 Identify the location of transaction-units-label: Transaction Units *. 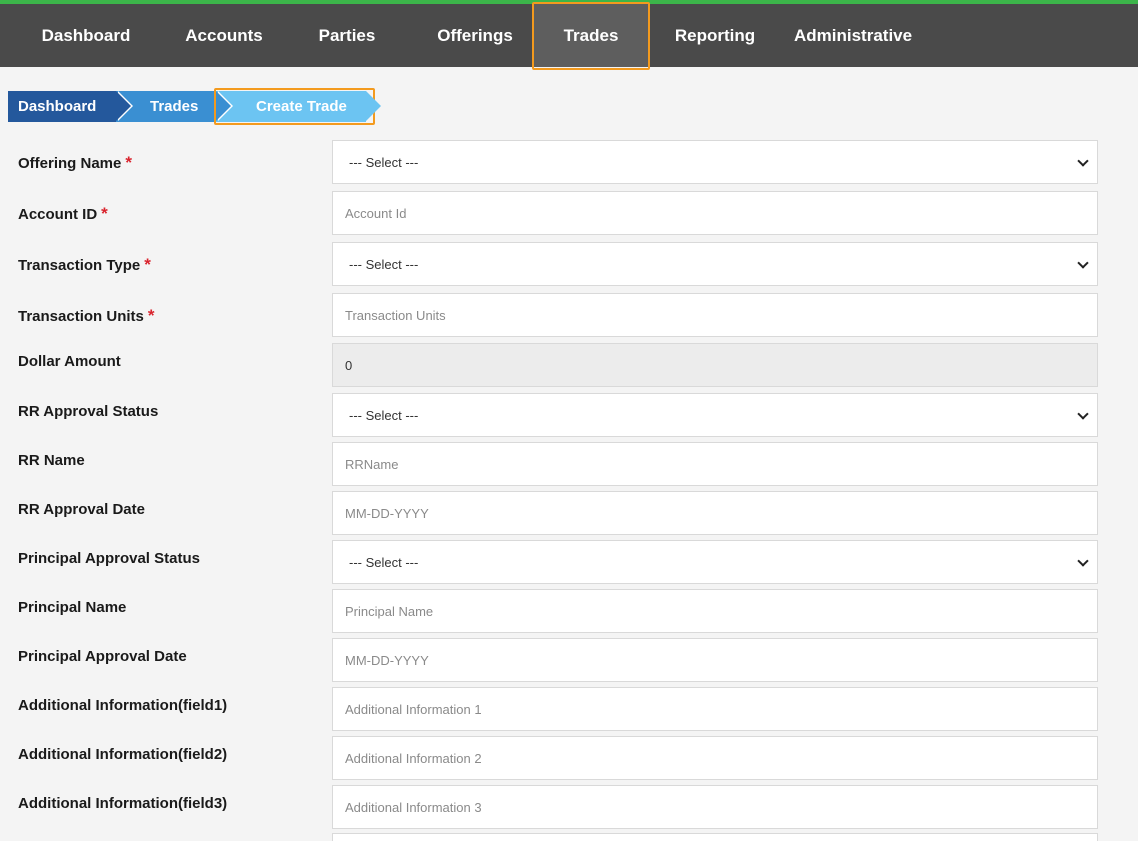
(86, 315).